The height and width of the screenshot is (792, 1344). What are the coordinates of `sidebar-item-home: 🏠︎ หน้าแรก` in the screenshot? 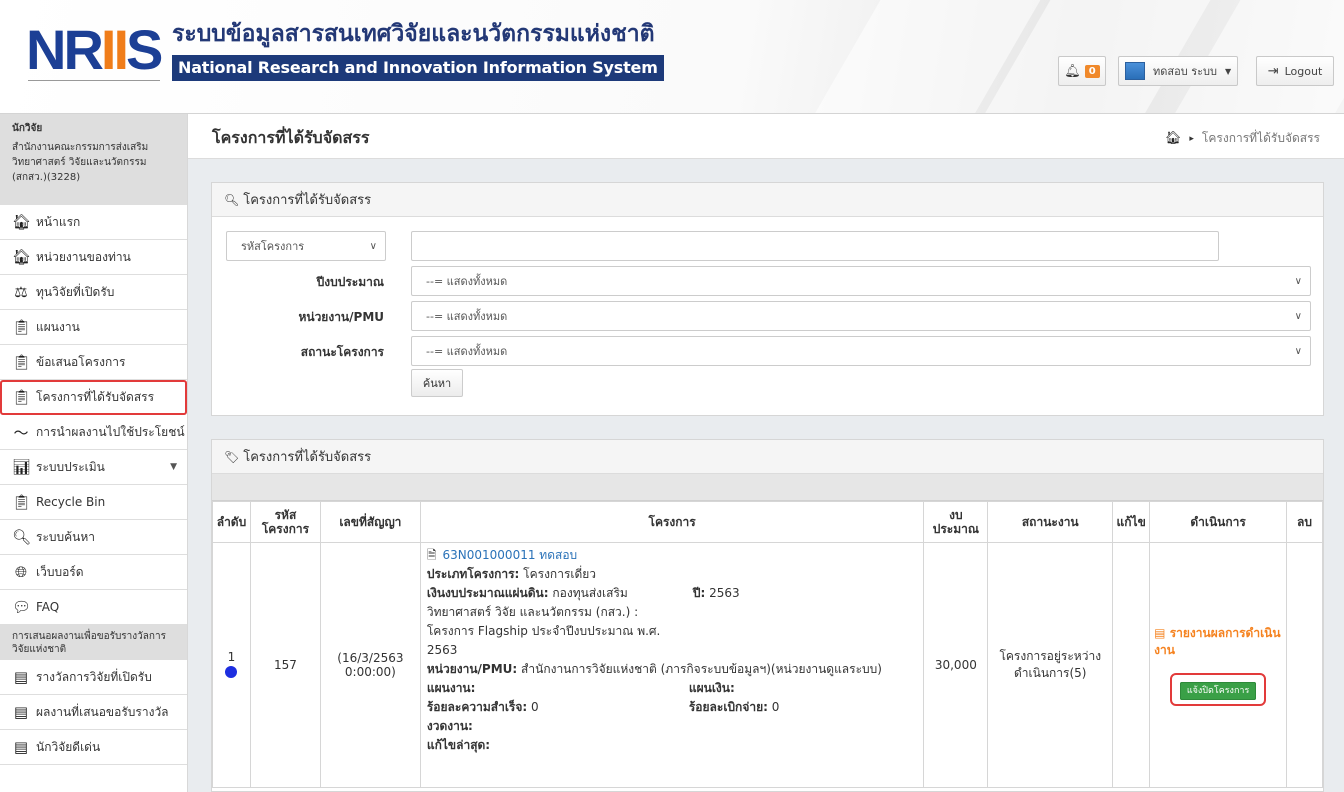 It's located at (93, 222).